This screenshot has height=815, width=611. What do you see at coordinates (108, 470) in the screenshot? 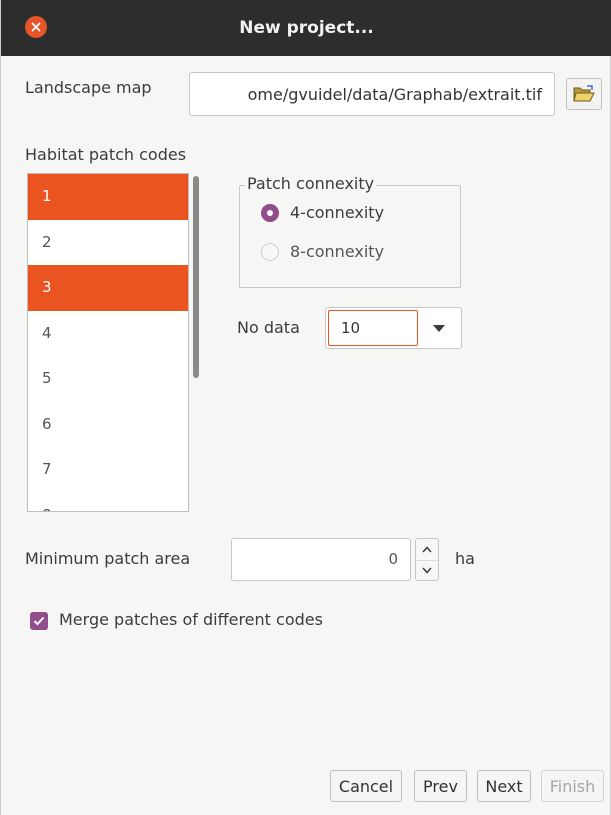
I see `list-item: 7` at bounding box center [108, 470].